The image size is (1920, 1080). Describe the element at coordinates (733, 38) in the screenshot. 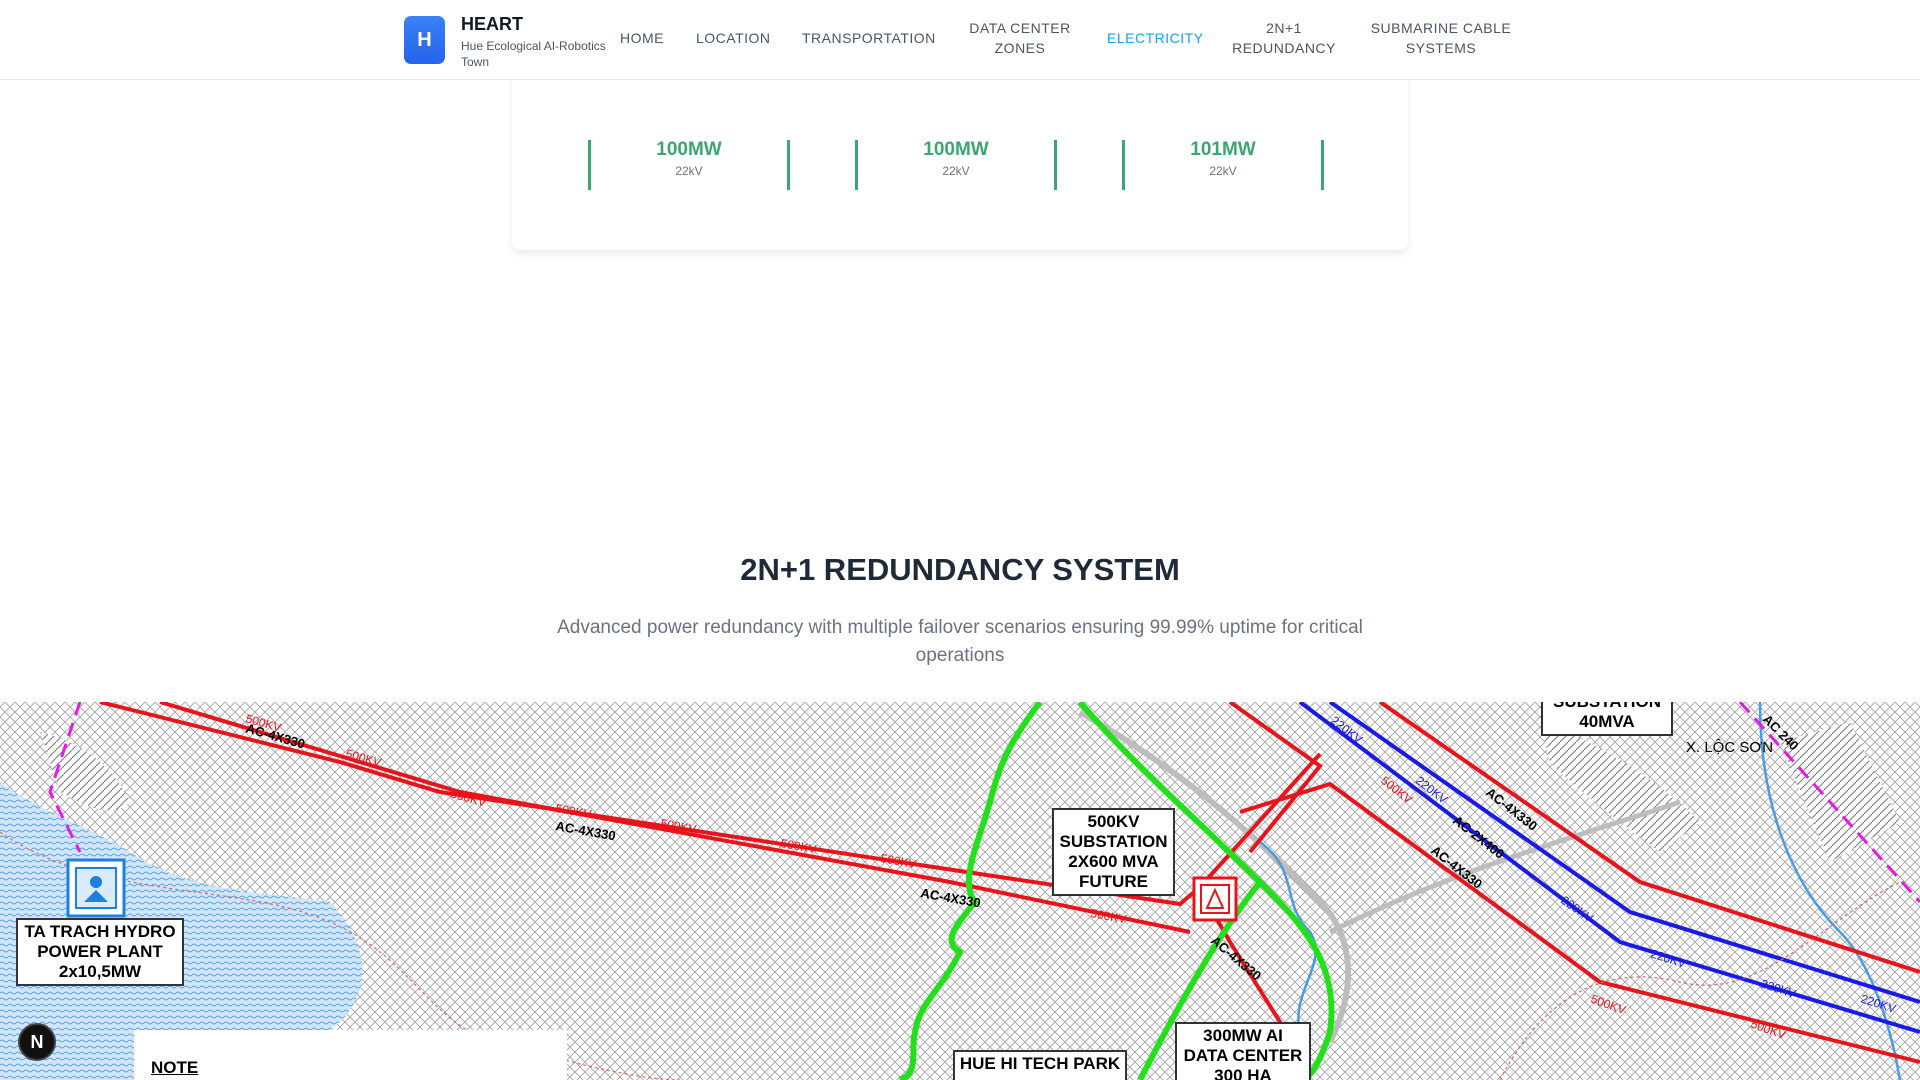

I see `nav-location: LOCATION` at that location.